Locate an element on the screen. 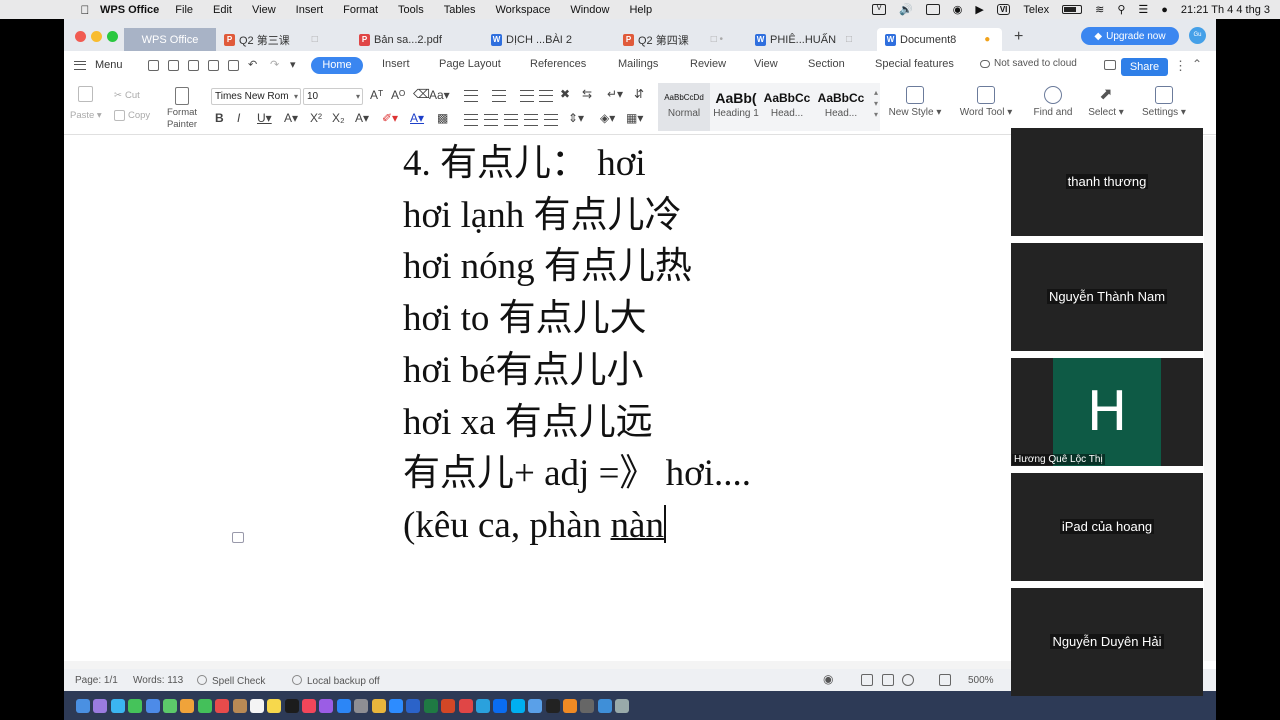 This screenshot has width=1280, height=720. menu-window: Window is located at coordinates (589, 10).